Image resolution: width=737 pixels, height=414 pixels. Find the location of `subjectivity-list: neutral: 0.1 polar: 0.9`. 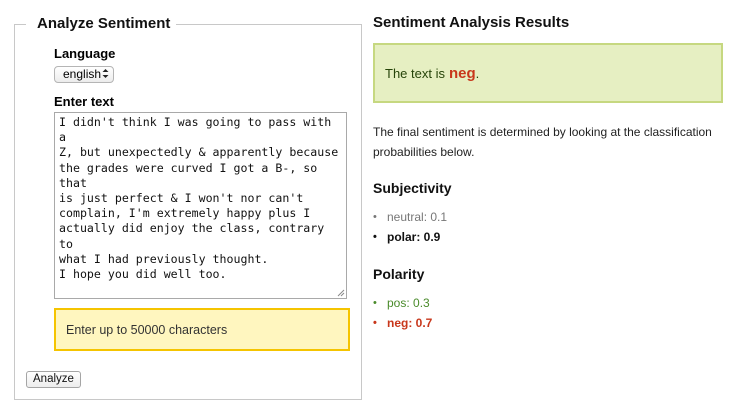

subjectivity-list: neutral: 0.1 polar: 0.9 is located at coordinates (410, 227).